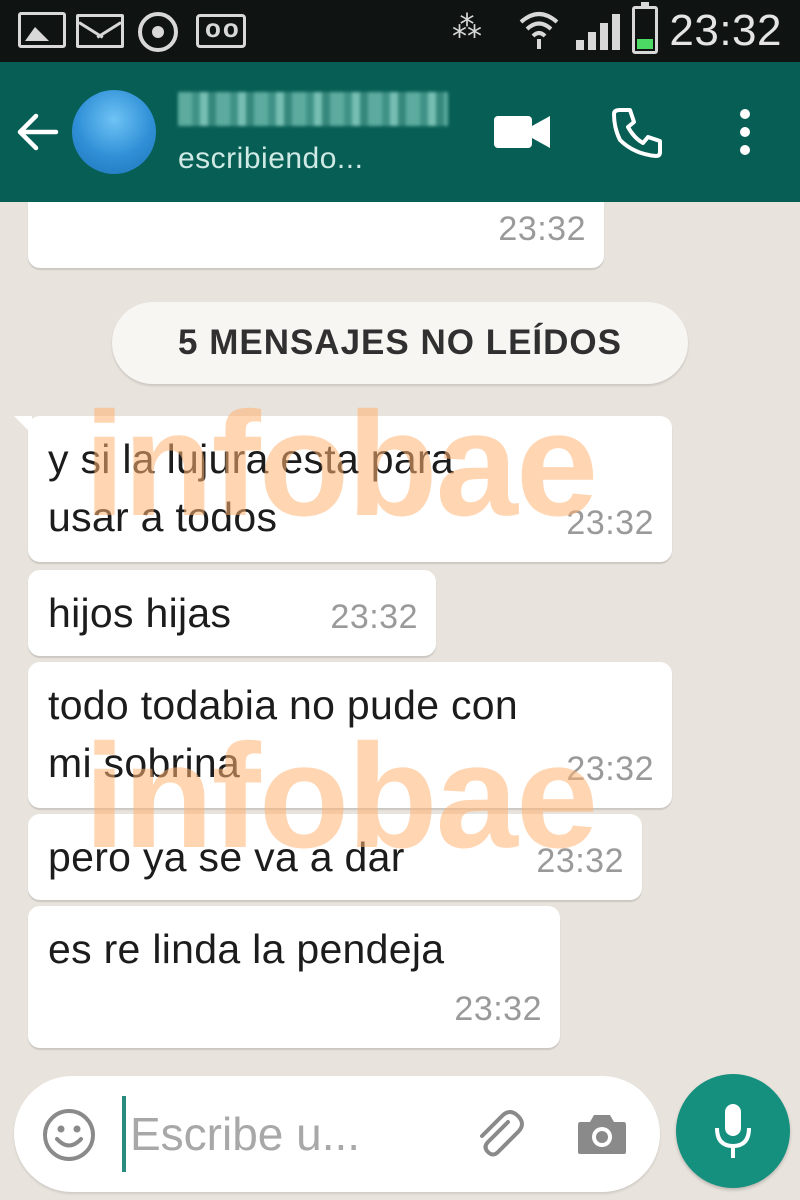 The width and height of the screenshot is (800, 1200). I want to click on mail-icon, so click(100, 31).